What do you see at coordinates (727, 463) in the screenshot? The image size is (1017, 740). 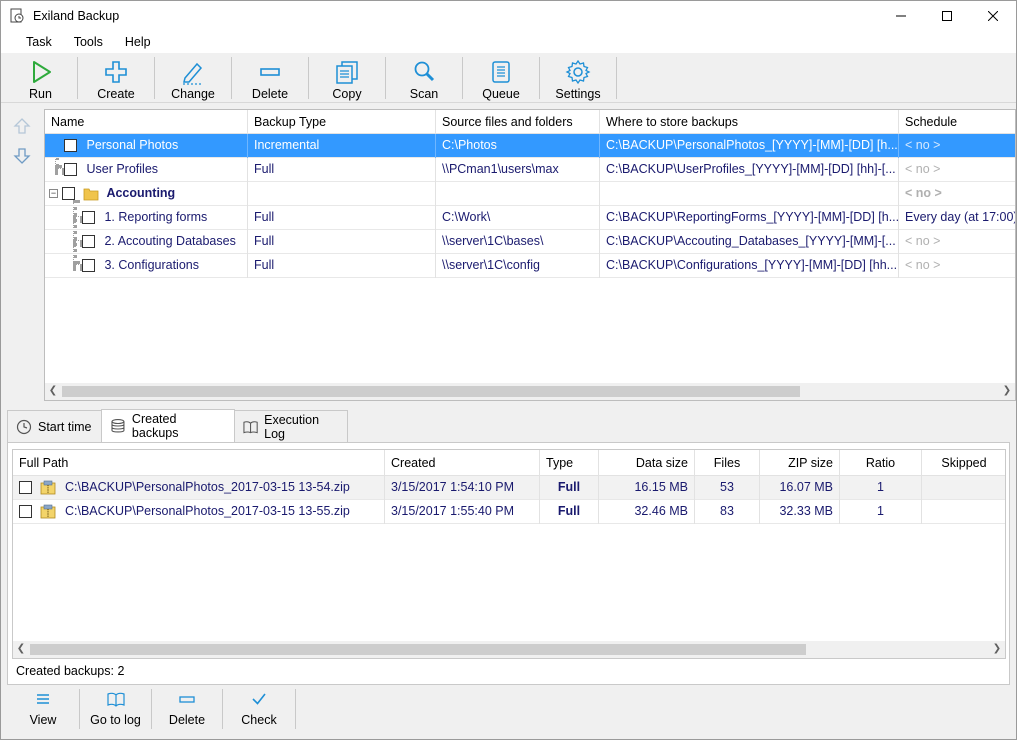 I see `col-files: Files` at bounding box center [727, 463].